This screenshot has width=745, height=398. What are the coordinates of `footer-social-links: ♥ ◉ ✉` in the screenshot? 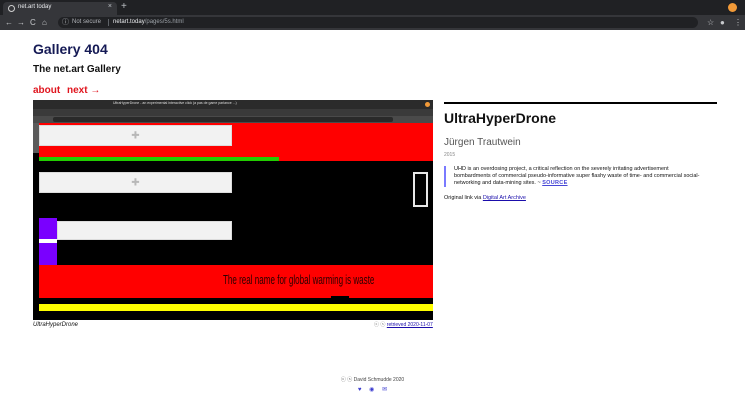 It's located at (372, 389).